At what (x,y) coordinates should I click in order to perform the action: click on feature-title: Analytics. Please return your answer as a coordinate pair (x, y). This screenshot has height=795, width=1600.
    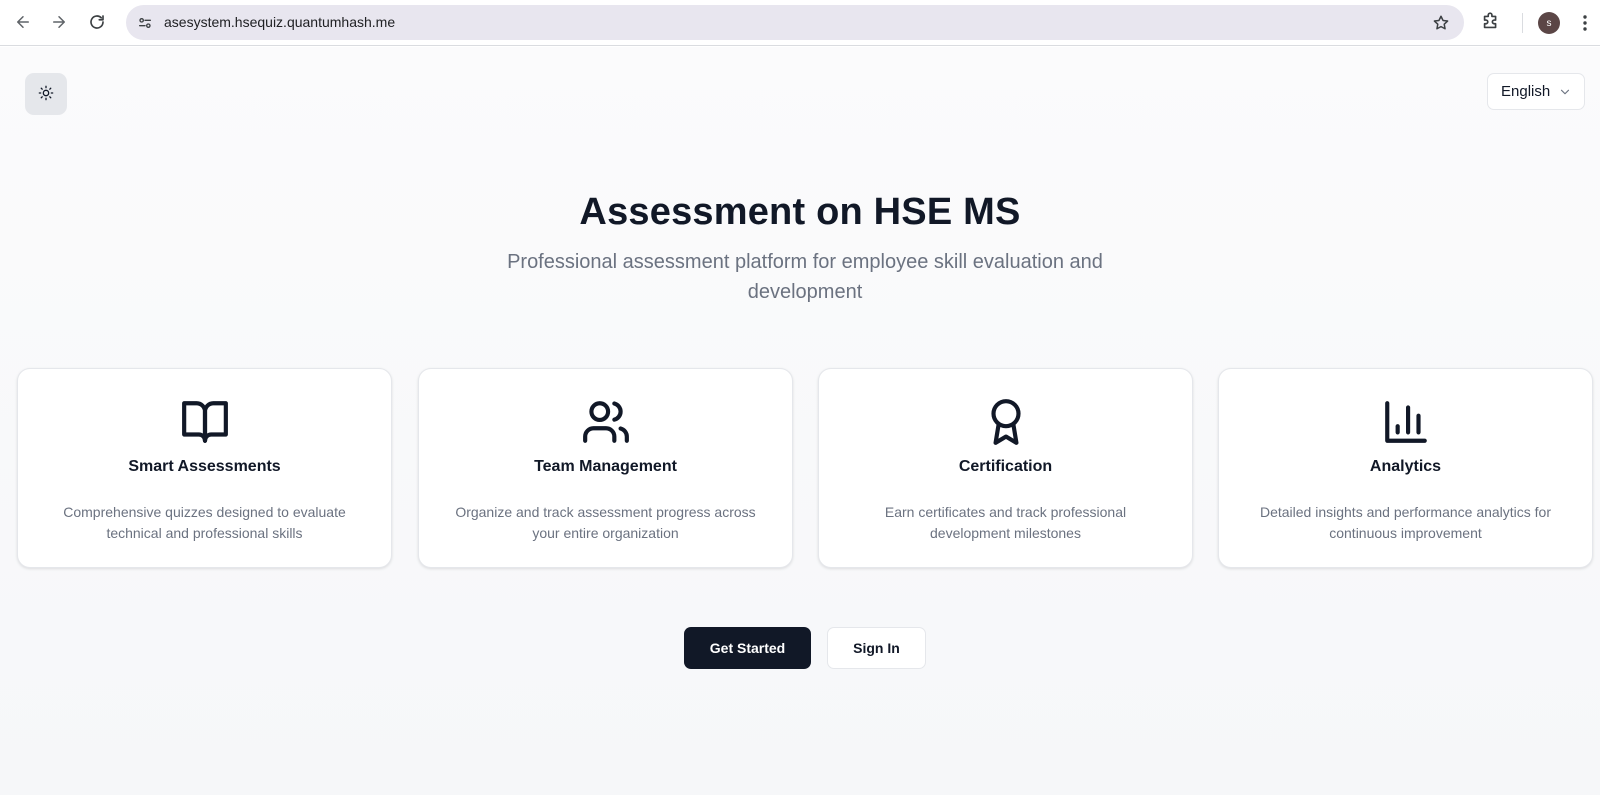
    Looking at the image, I should click on (1405, 466).